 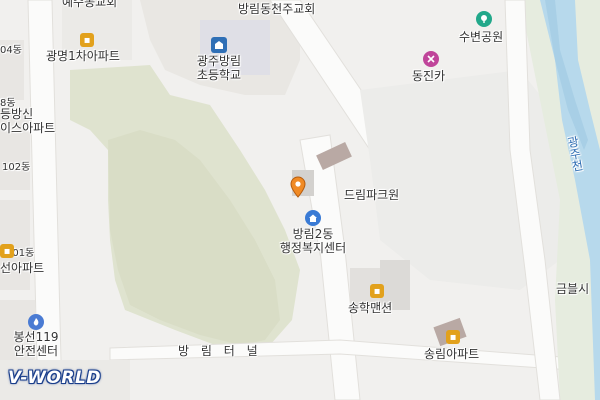 I want to click on label-bldg-102: 102동, so click(x=16, y=167).